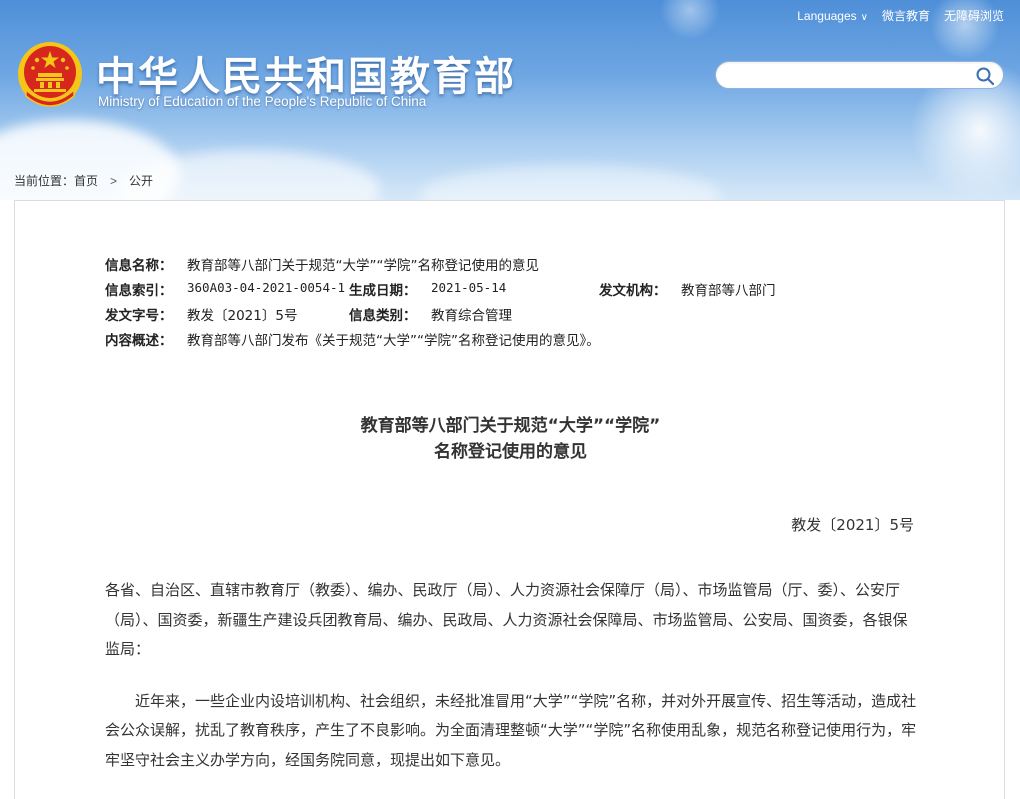 The width and height of the screenshot is (1020, 799). Describe the element at coordinates (393, 341) in the screenshot. I see `meta-summary-value: 教育部等八部门发布《关于规范“大学”“学院”名称登记使用的意见》。` at that location.